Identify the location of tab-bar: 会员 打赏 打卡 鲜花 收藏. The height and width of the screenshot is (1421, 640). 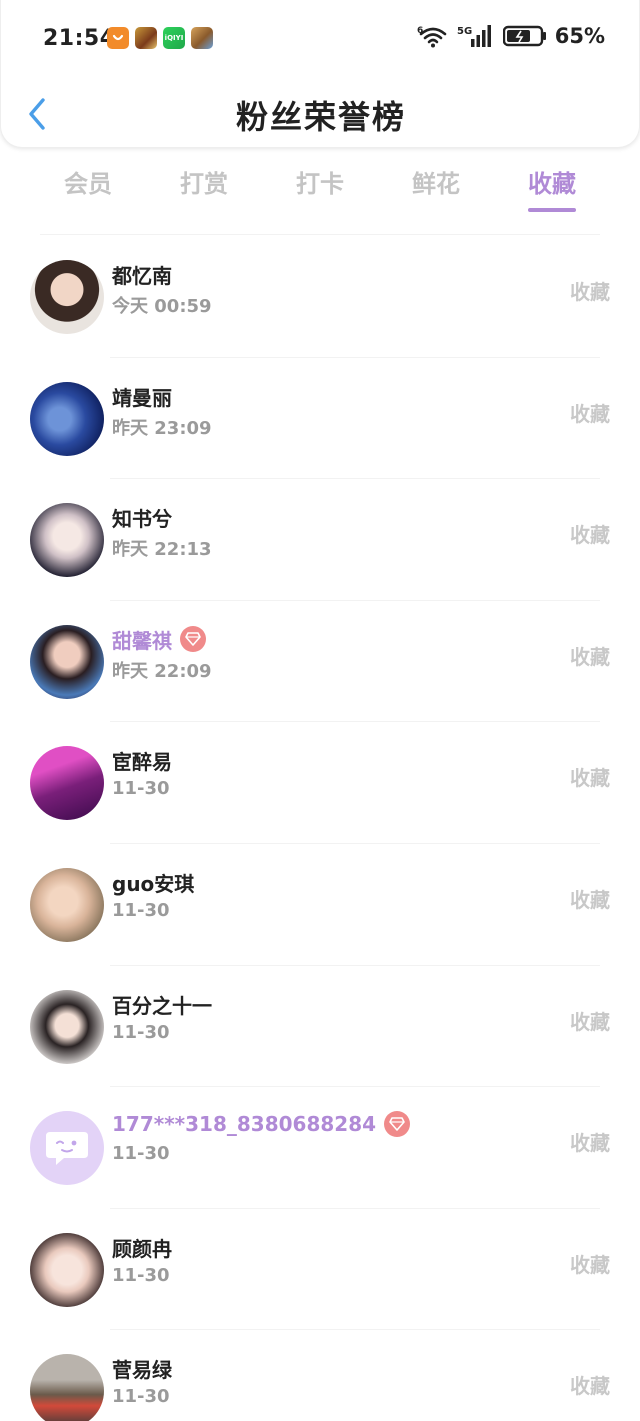
(320, 186).